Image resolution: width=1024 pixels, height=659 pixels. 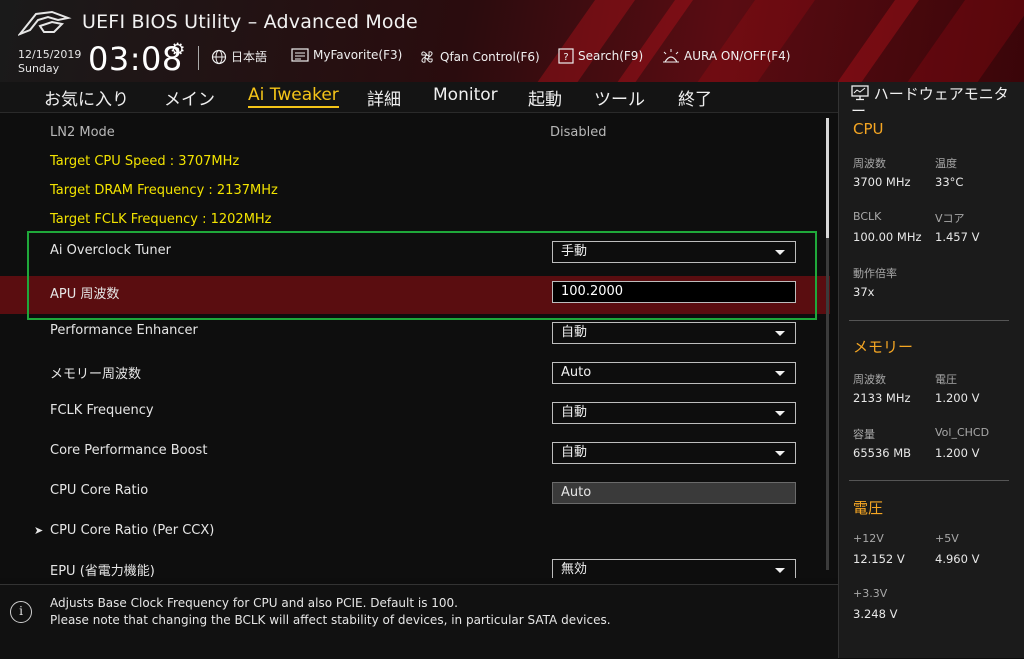 I want to click on dropdown-value: 無効, so click(x=574, y=569).